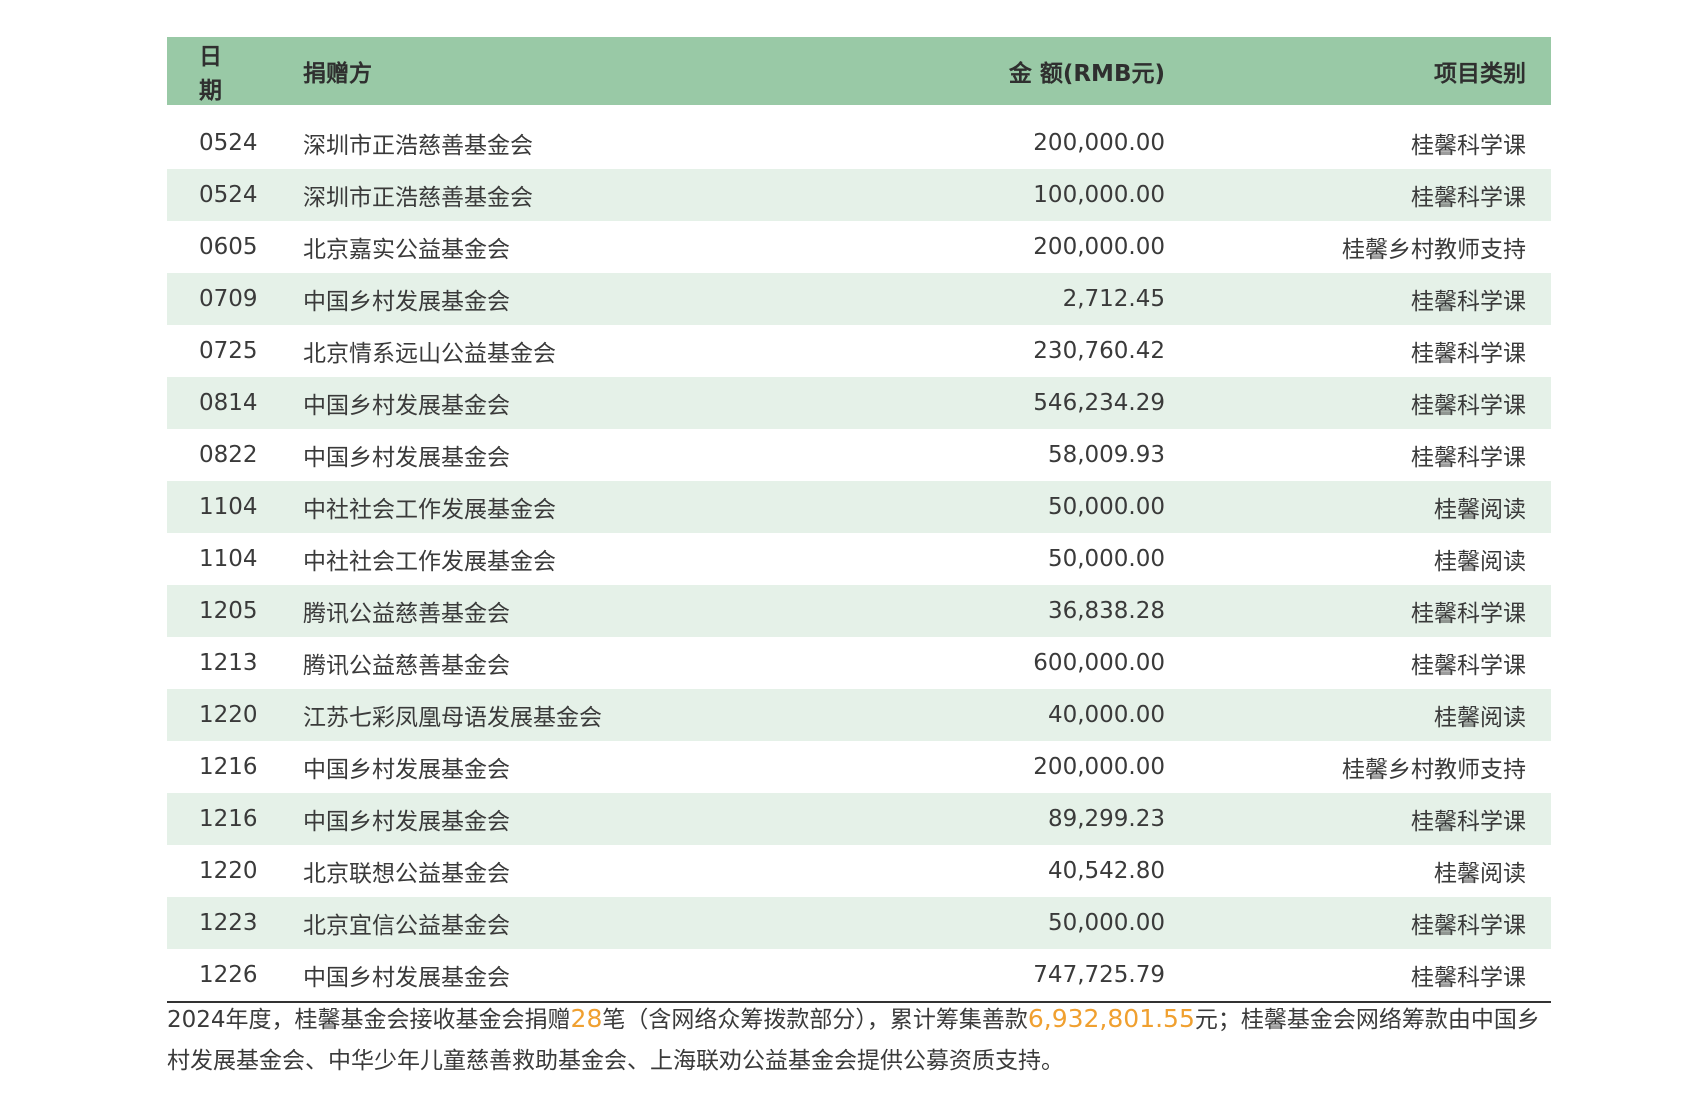  I want to click on table-row: 0822 中国乡村发展基金会 58,009.93 桂馨科学课, so click(859, 455).